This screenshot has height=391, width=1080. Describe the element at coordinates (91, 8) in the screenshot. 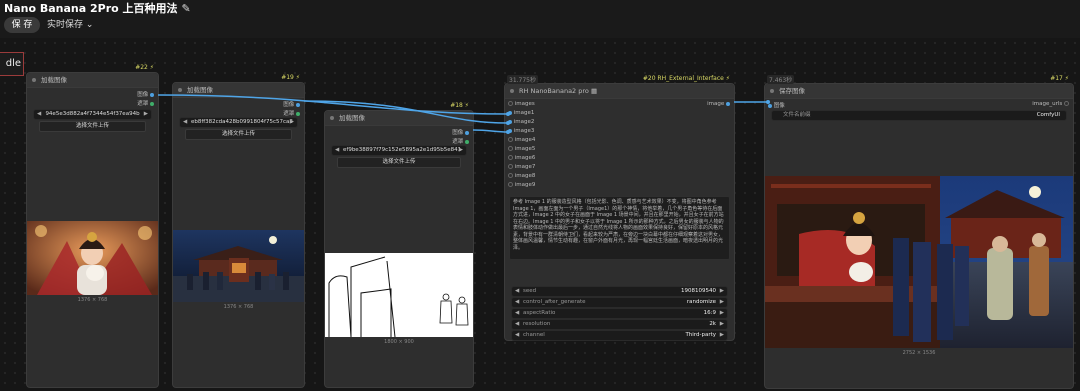

I see `workflow-title-text: Nano Banana 2Pro 上百种用法` at that location.